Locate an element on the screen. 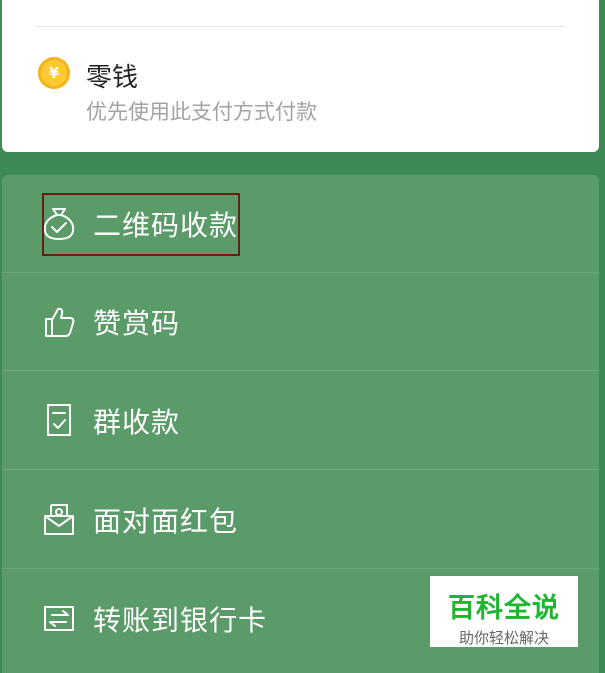 The image size is (605, 673). menu-item-face-to-face-red-packet: 面对面红包 is located at coordinates (300, 520).